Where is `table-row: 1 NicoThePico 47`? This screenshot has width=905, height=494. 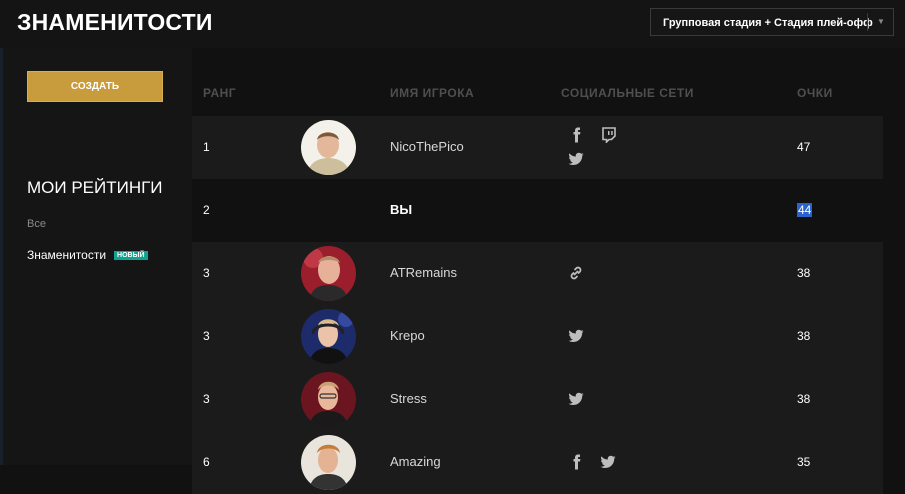
table-row: 1 NicoThePico 47 is located at coordinates (537, 147).